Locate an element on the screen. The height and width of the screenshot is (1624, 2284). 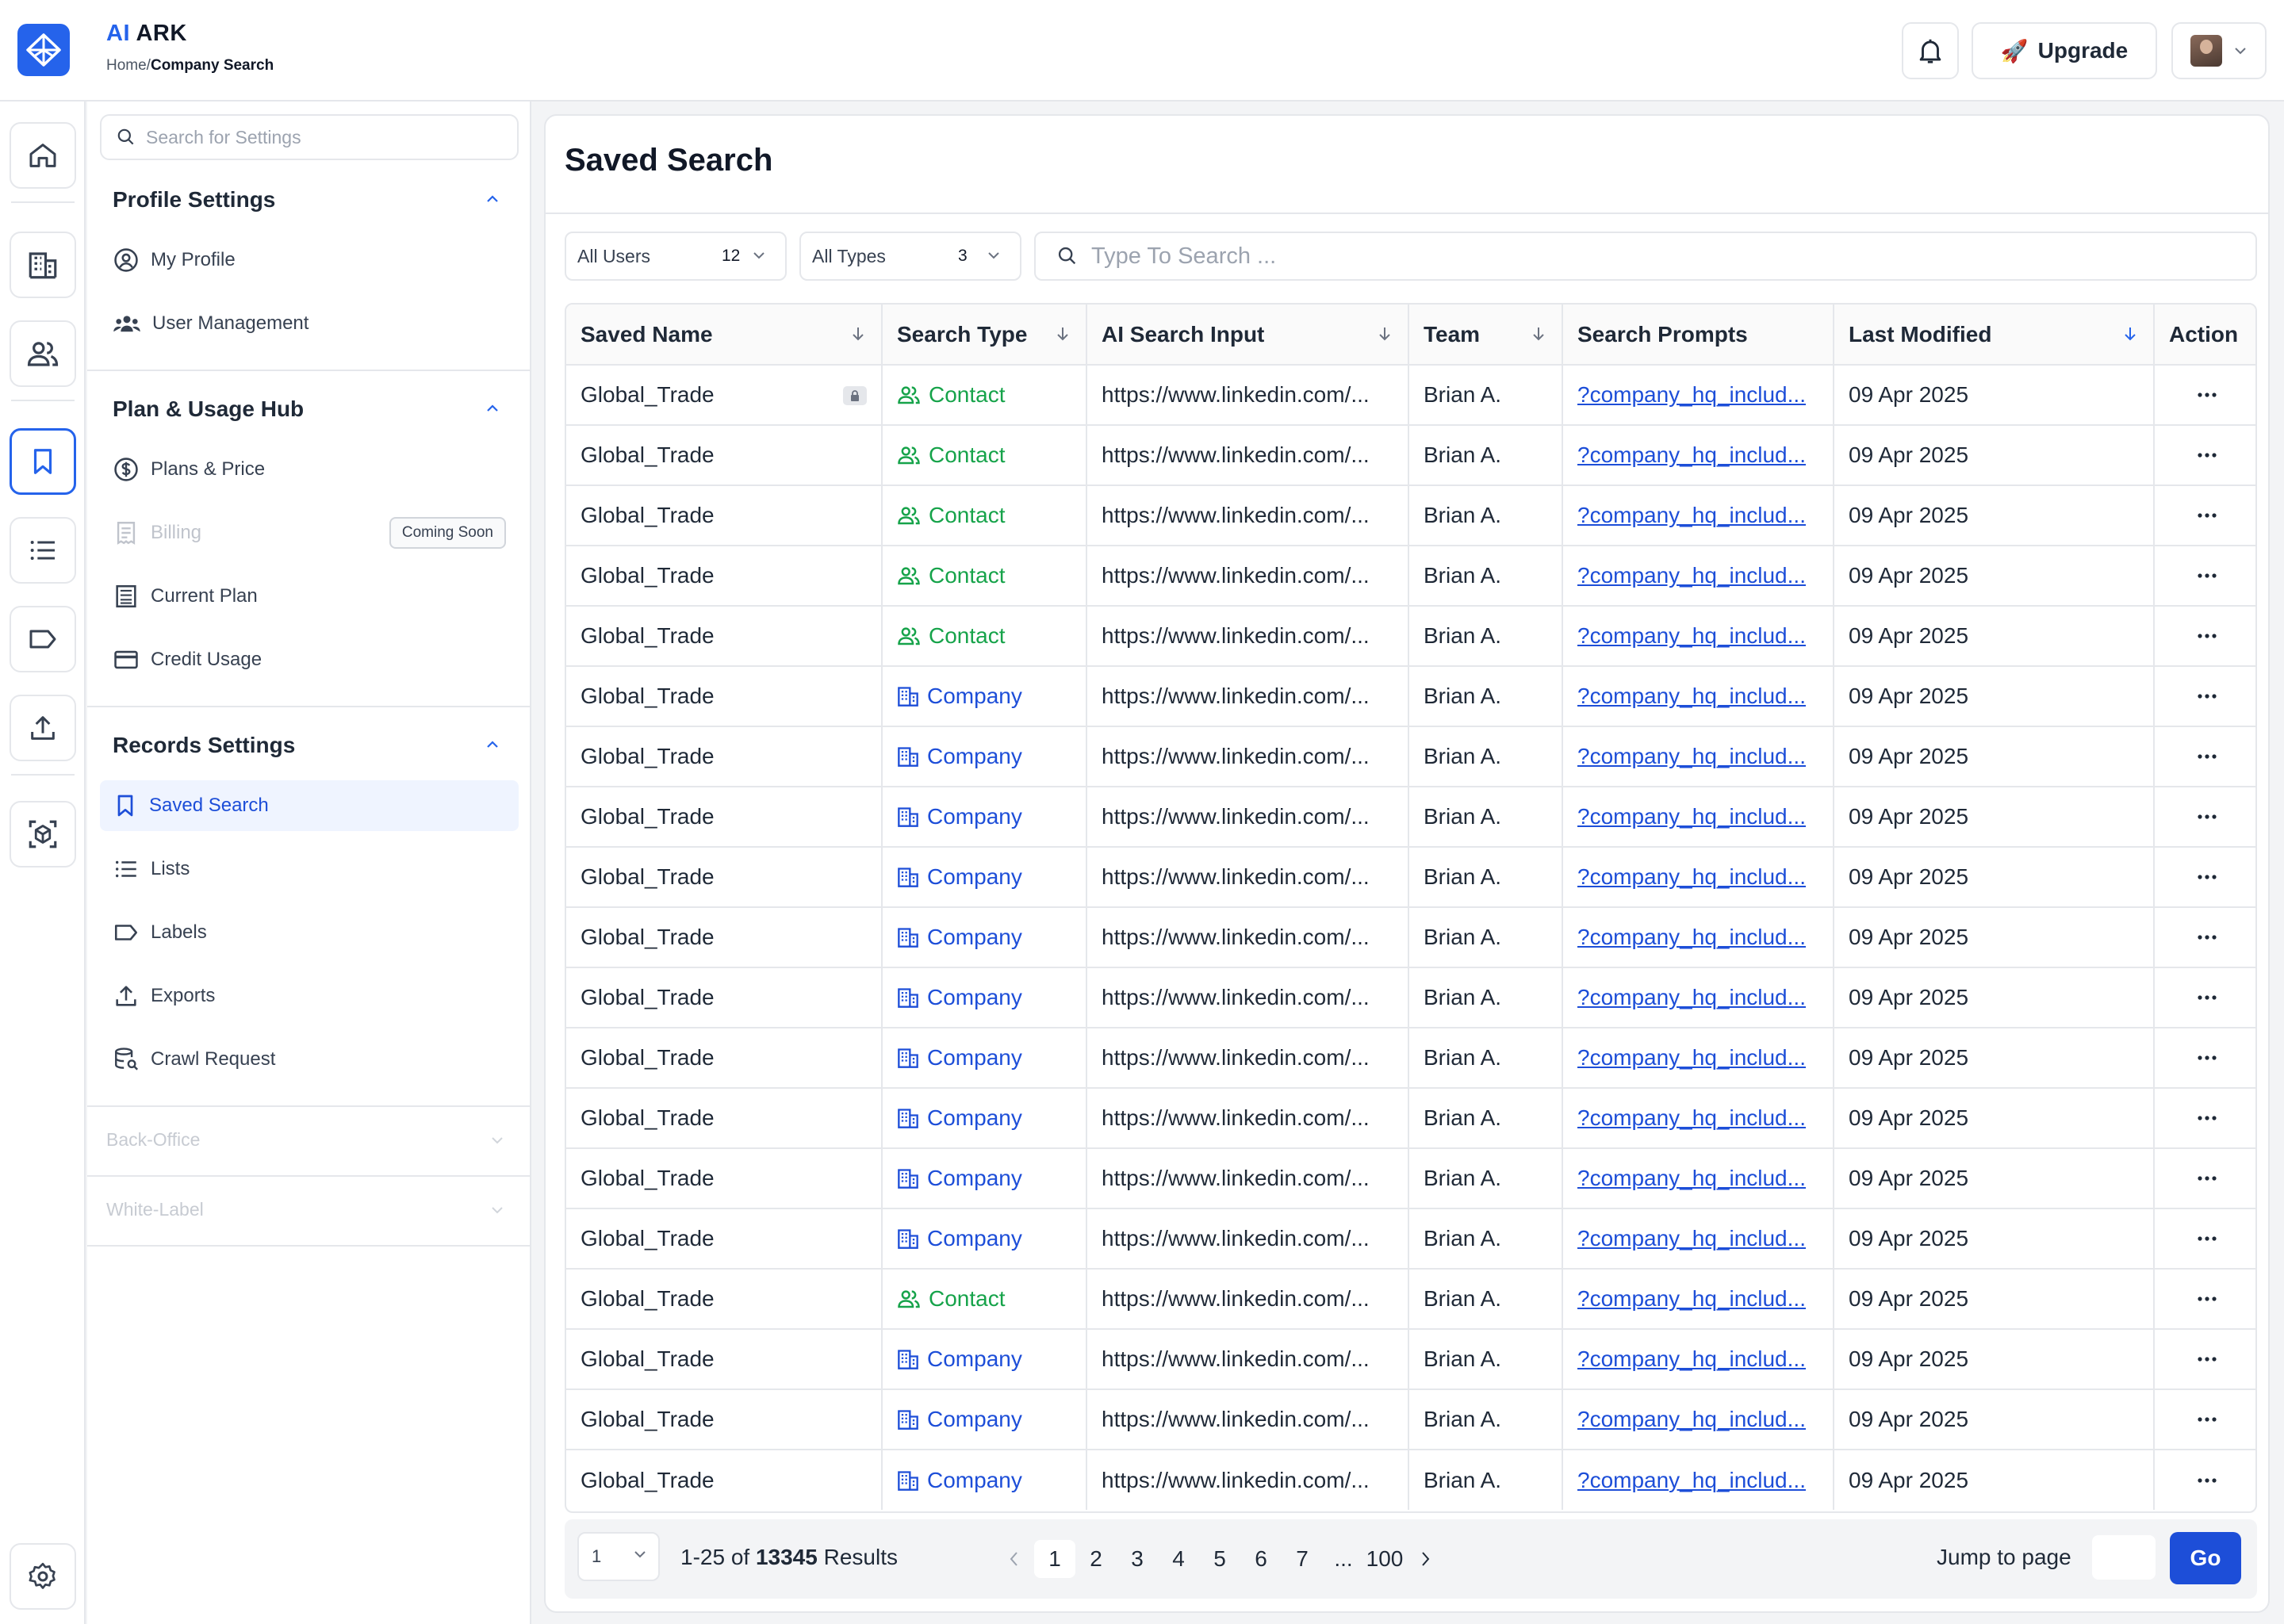
page-button: 100 is located at coordinates (1384, 1559).